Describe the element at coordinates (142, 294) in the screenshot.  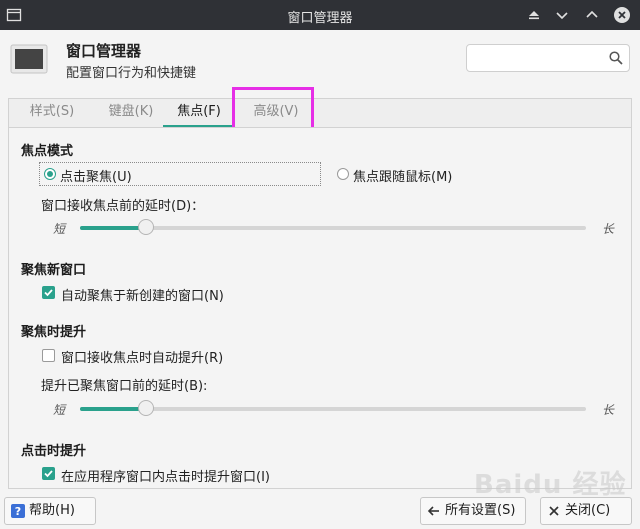
I see `new-window-label: 自动聚焦于新创建的窗口(N)` at that location.